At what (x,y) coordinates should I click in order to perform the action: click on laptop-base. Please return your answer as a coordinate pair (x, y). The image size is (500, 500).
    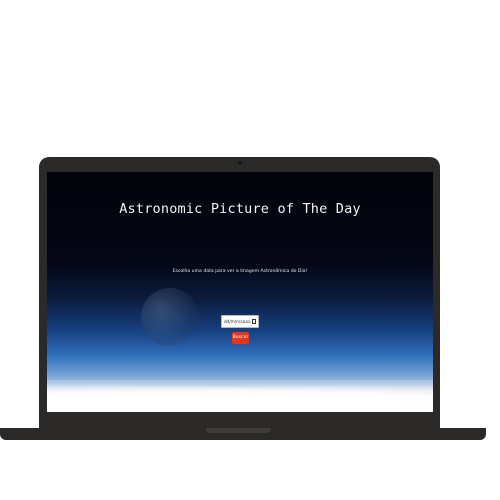
    Looking at the image, I should click on (243, 434).